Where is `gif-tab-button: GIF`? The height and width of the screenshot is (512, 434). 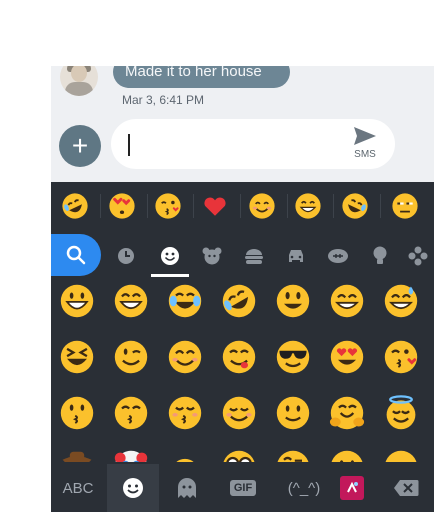
gif-tab-button: GIF is located at coordinates (243, 488).